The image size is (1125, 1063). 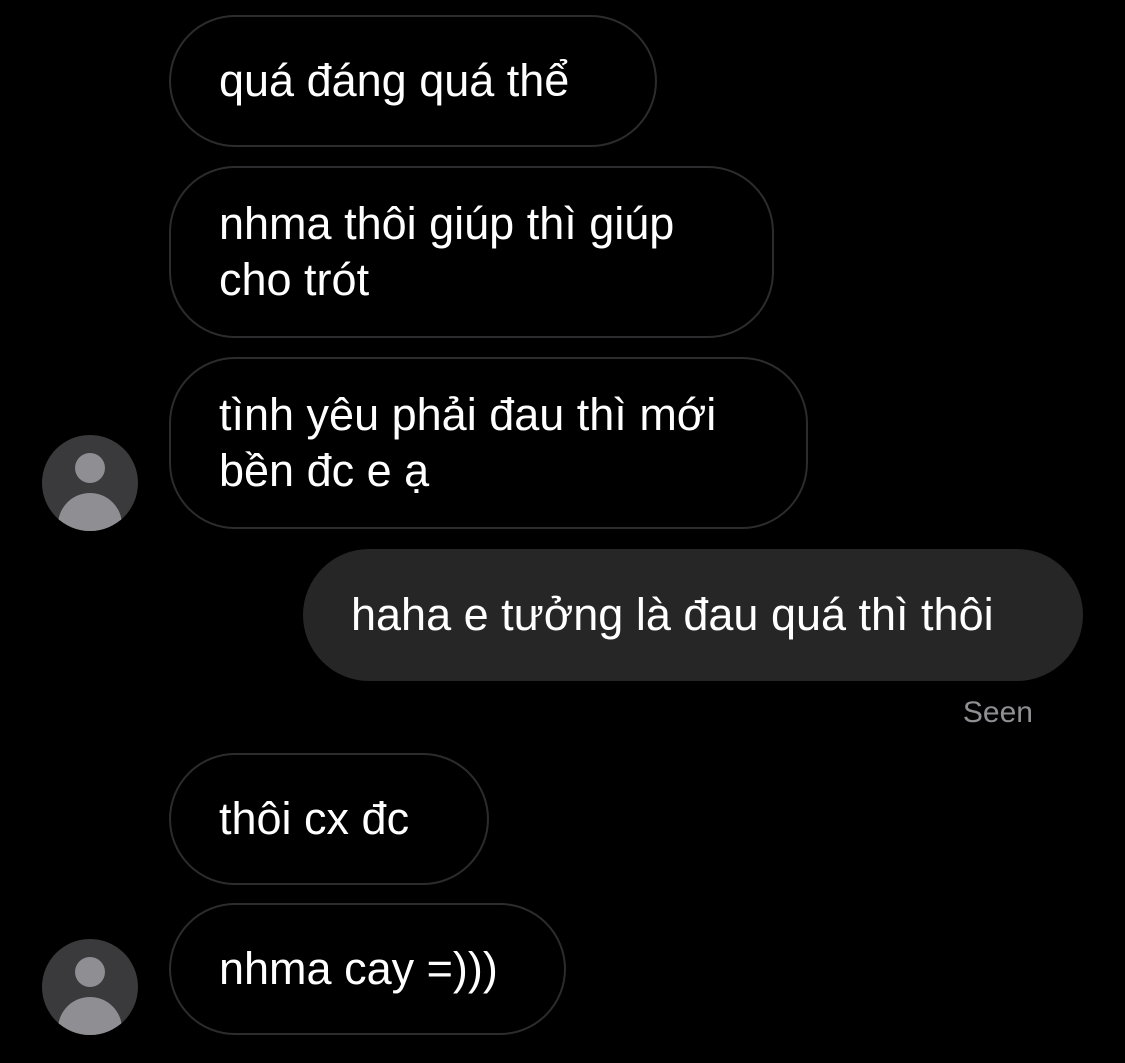 What do you see at coordinates (447, 251) in the screenshot?
I see `message-text: nhma thôi giúp thì giúp cho trót` at bounding box center [447, 251].